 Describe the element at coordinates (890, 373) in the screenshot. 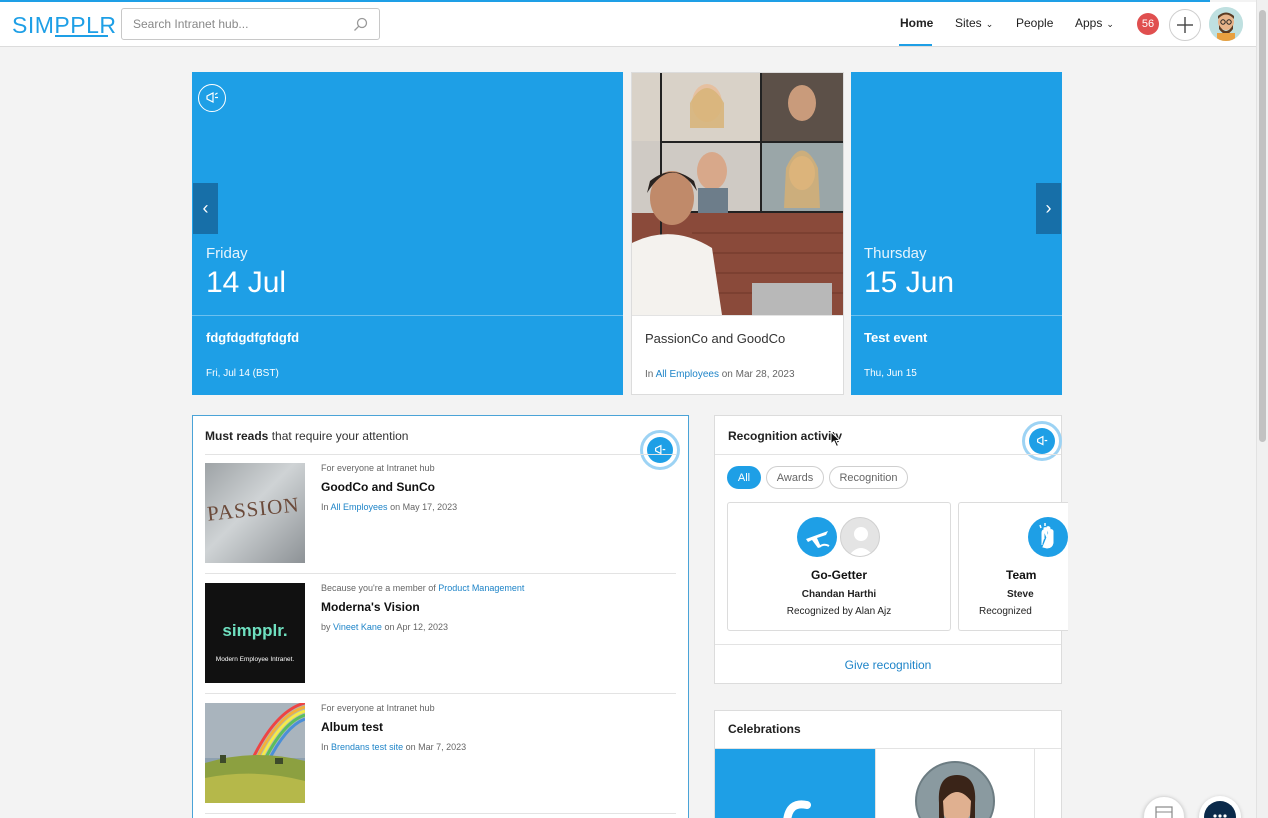

I see `event-subtitle: Thu, Jun 15` at that location.